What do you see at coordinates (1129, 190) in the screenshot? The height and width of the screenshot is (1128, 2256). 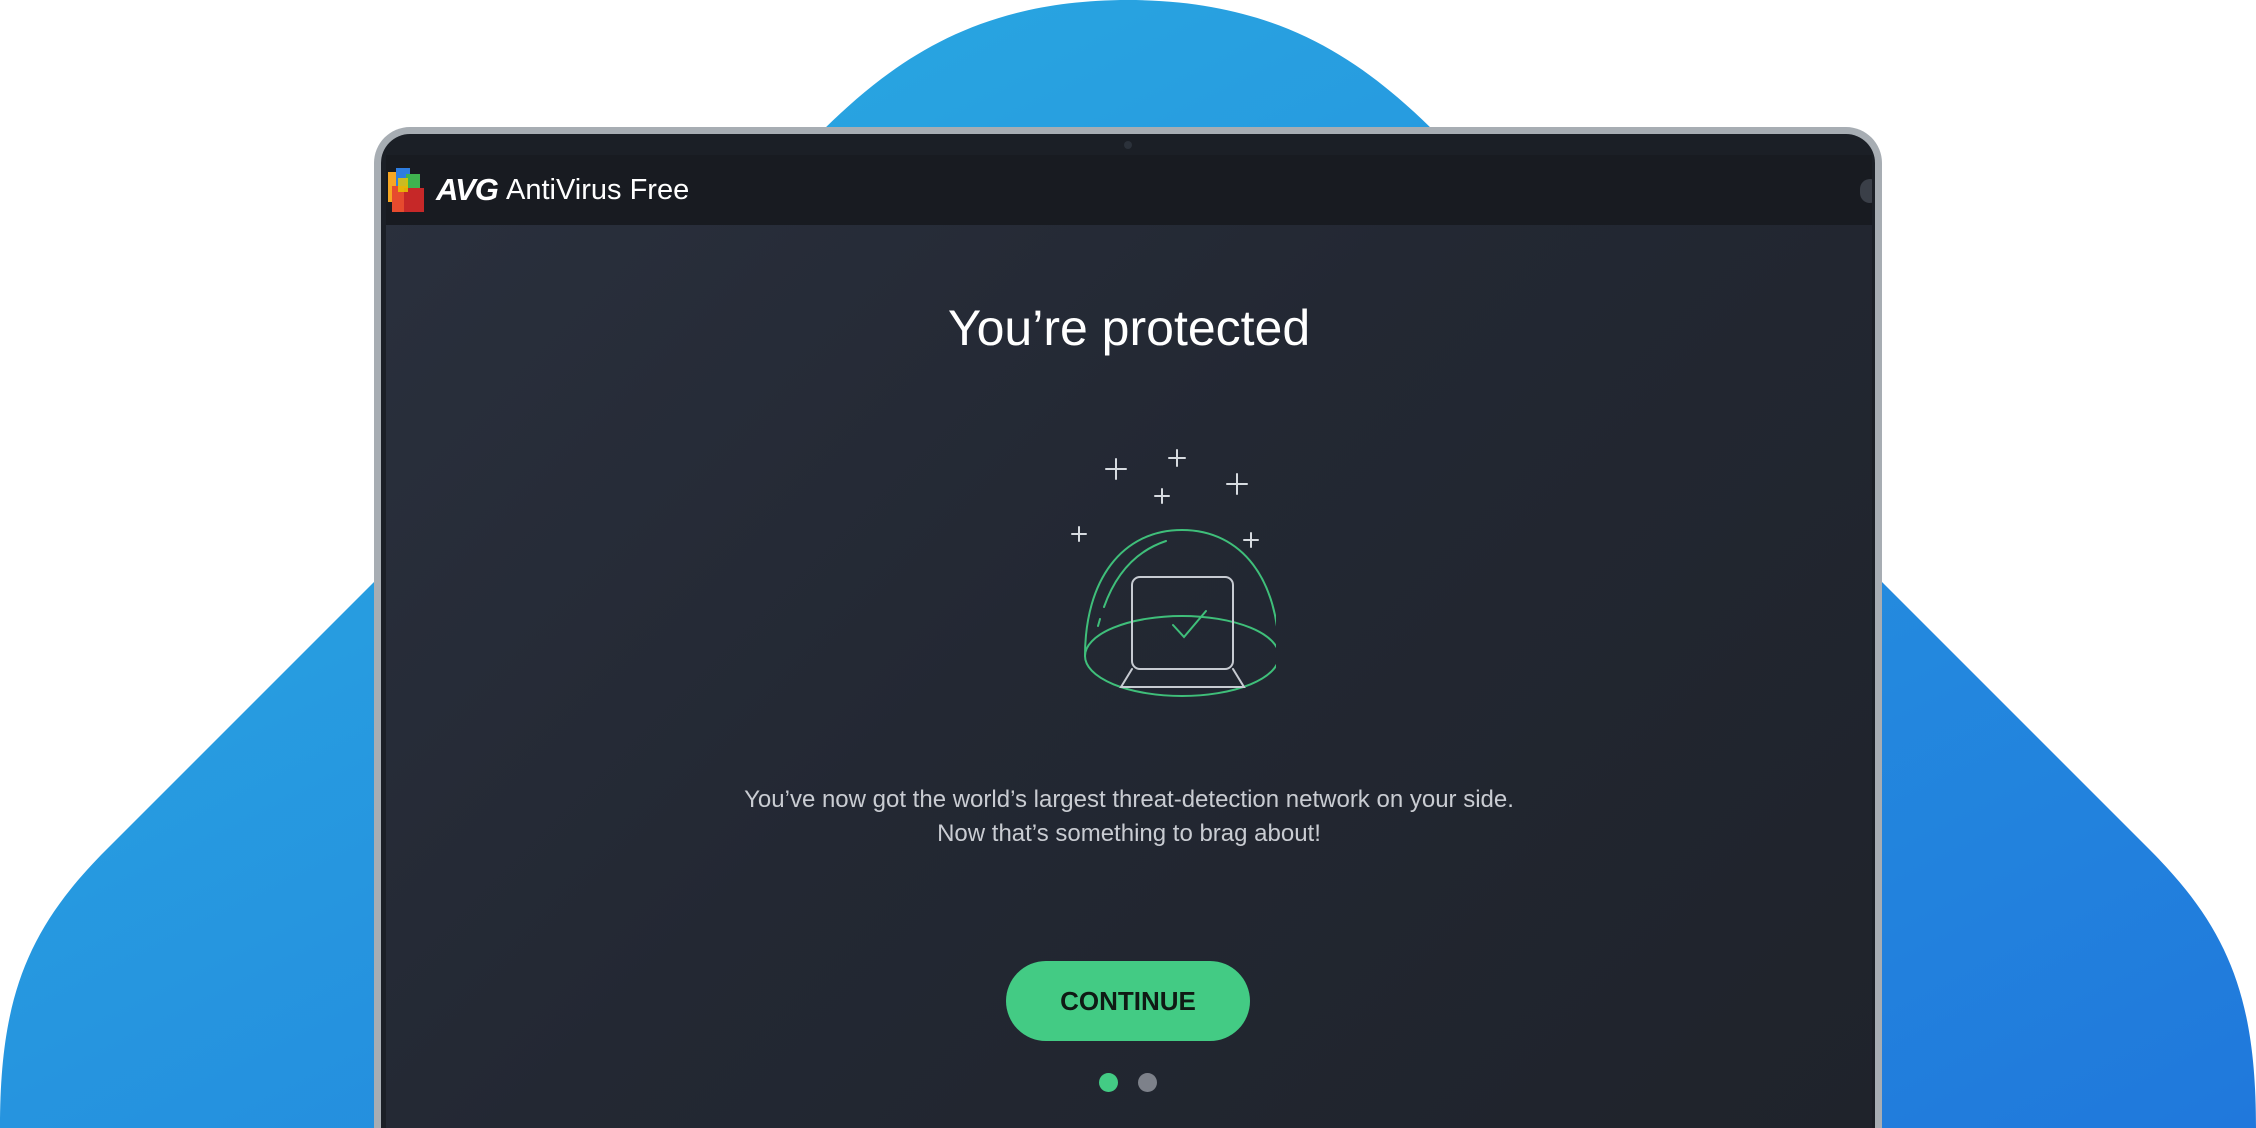 I see `title-bar: AVG AntiVirus Free` at bounding box center [1129, 190].